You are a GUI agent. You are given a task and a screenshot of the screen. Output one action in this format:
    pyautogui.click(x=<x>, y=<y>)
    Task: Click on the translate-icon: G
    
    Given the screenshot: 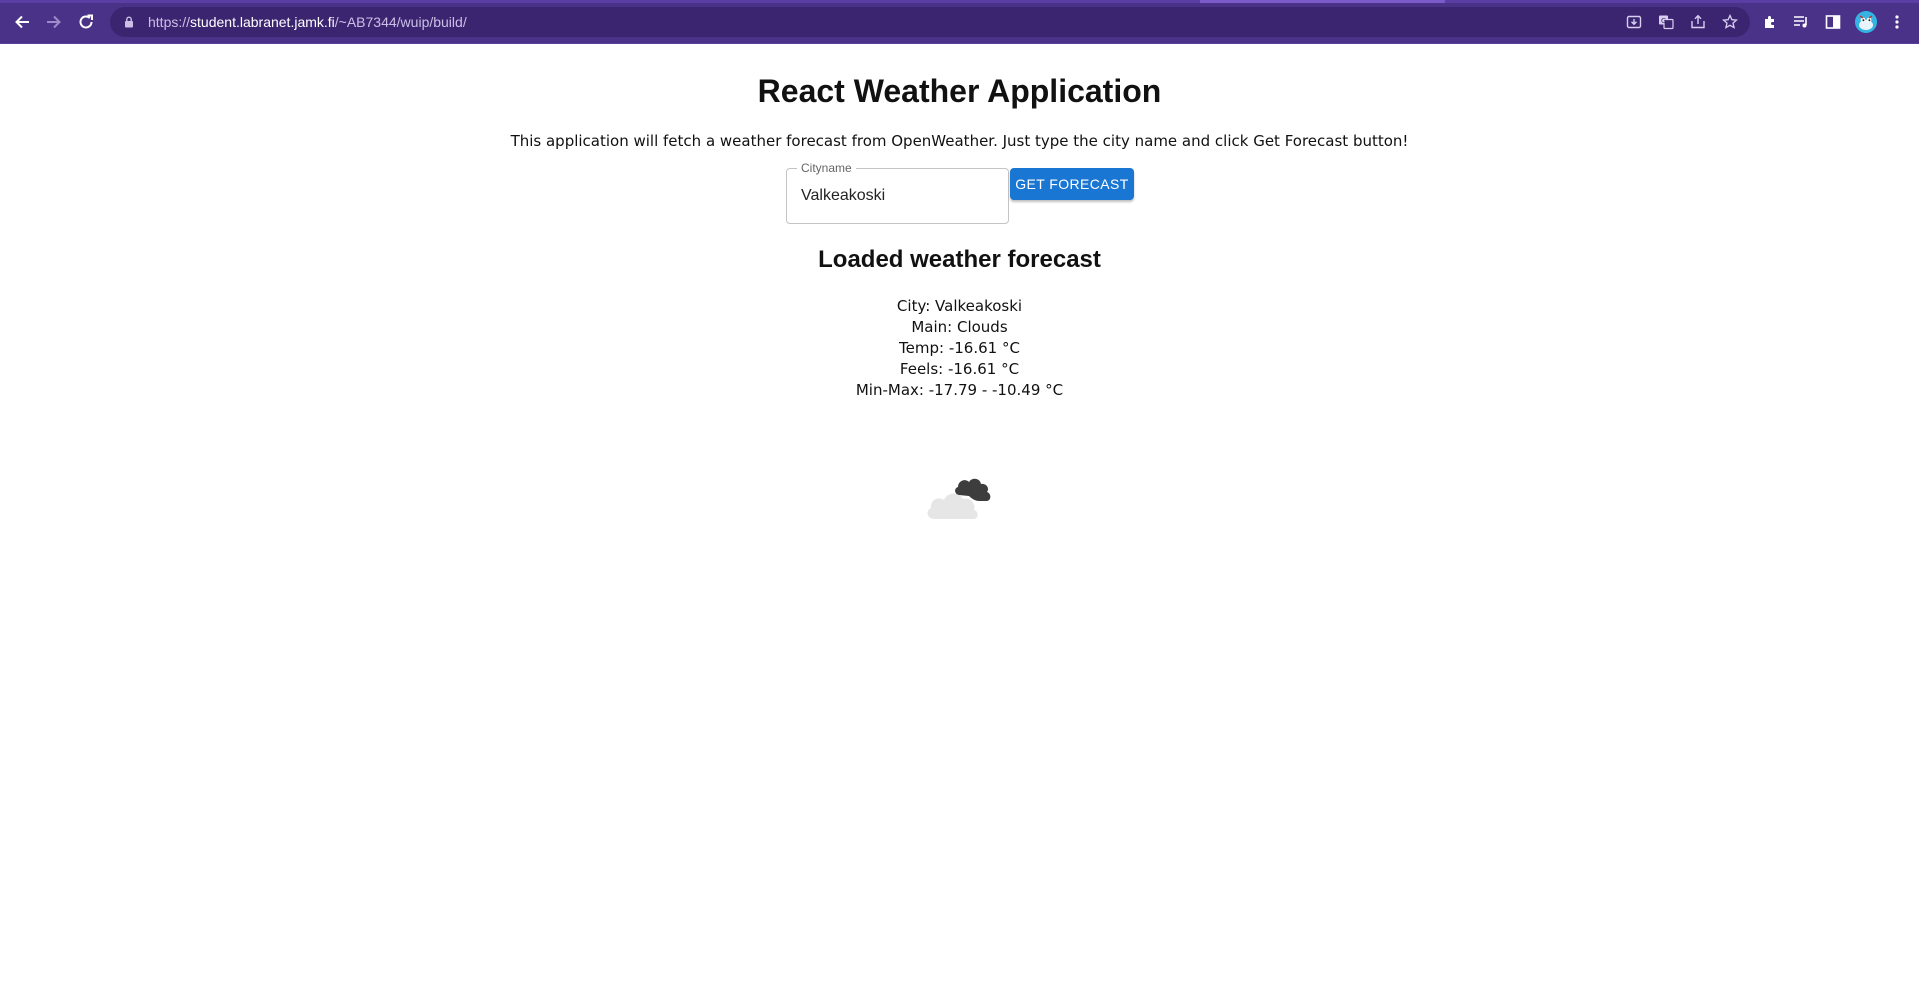 What is the action you would take?
    pyautogui.click(x=1666, y=22)
    